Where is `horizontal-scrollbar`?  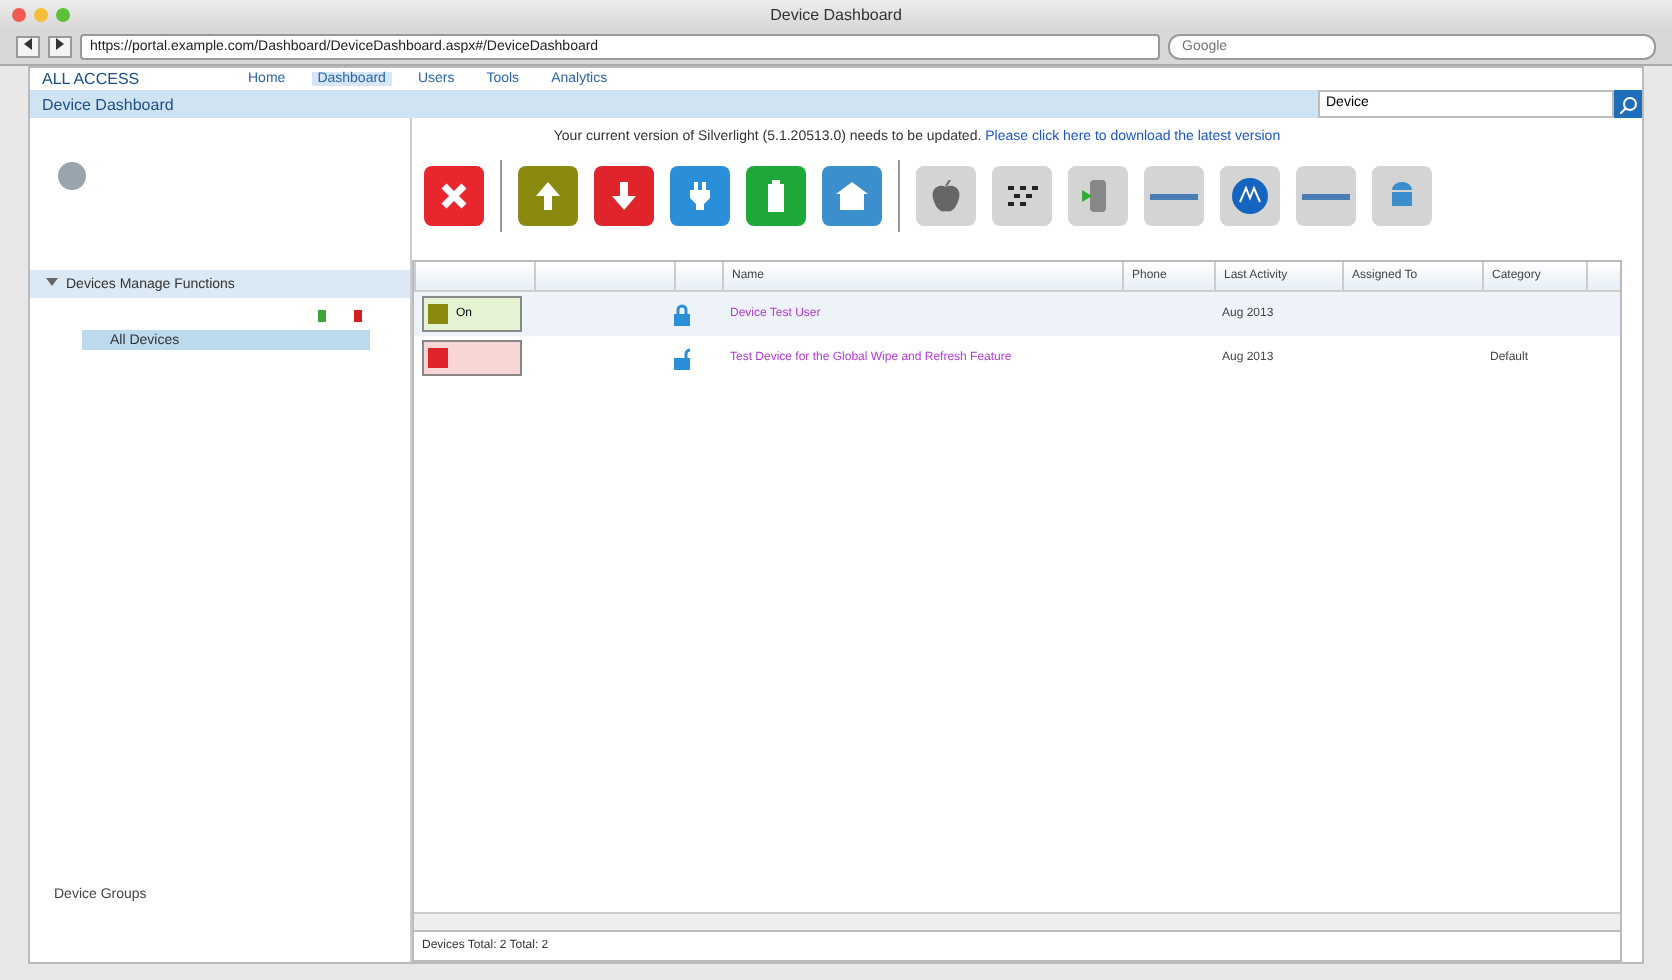 horizontal-scrollbar is located at coordinates (1017, 921).